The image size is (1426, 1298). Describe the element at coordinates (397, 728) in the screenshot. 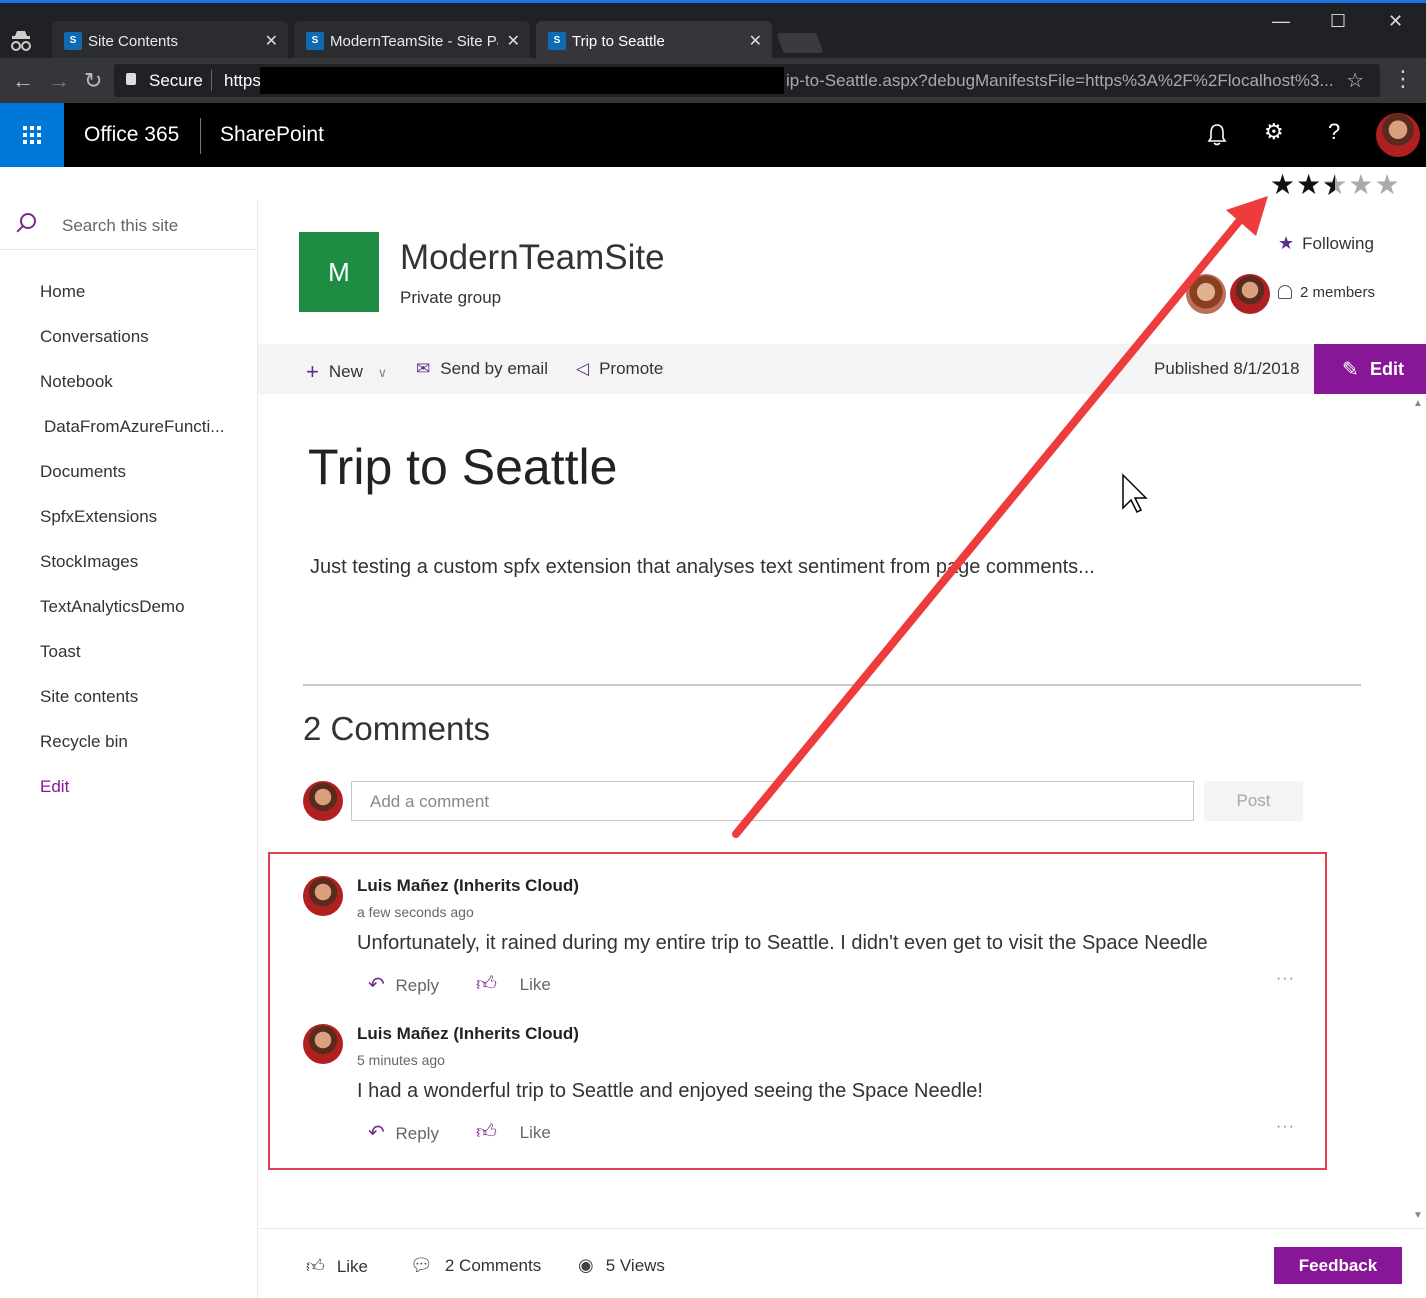

I see `comments-heading: 2 Comments` at that location.